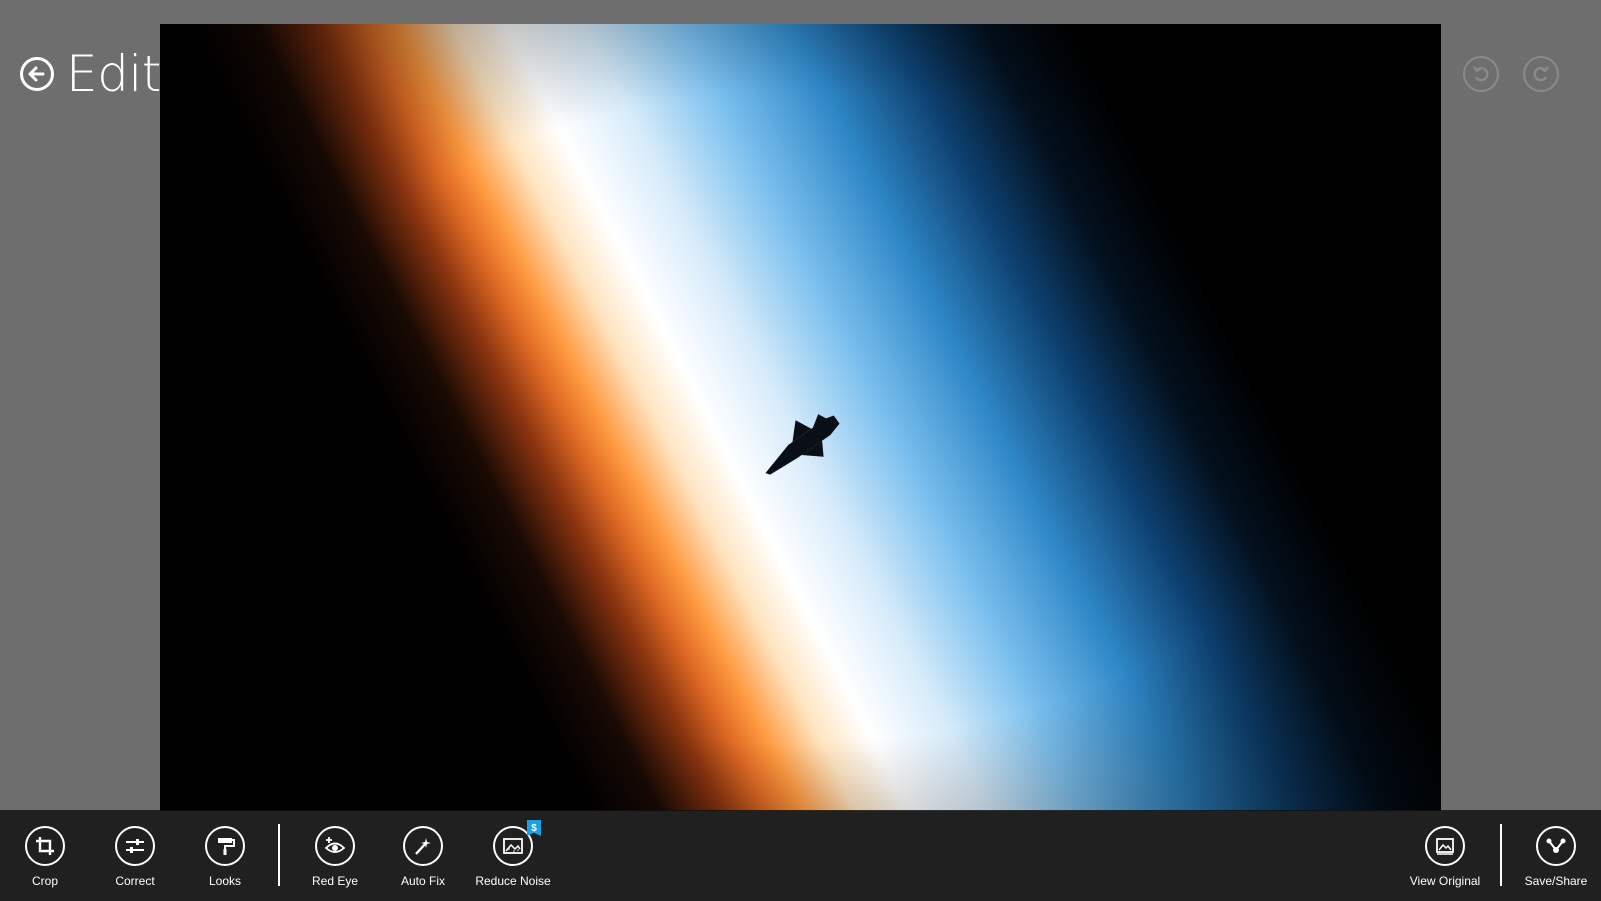 Image resolution: width=1601 pixels, height=901 pixels. I want to click on crop-button: Crop, so click(45, 857).